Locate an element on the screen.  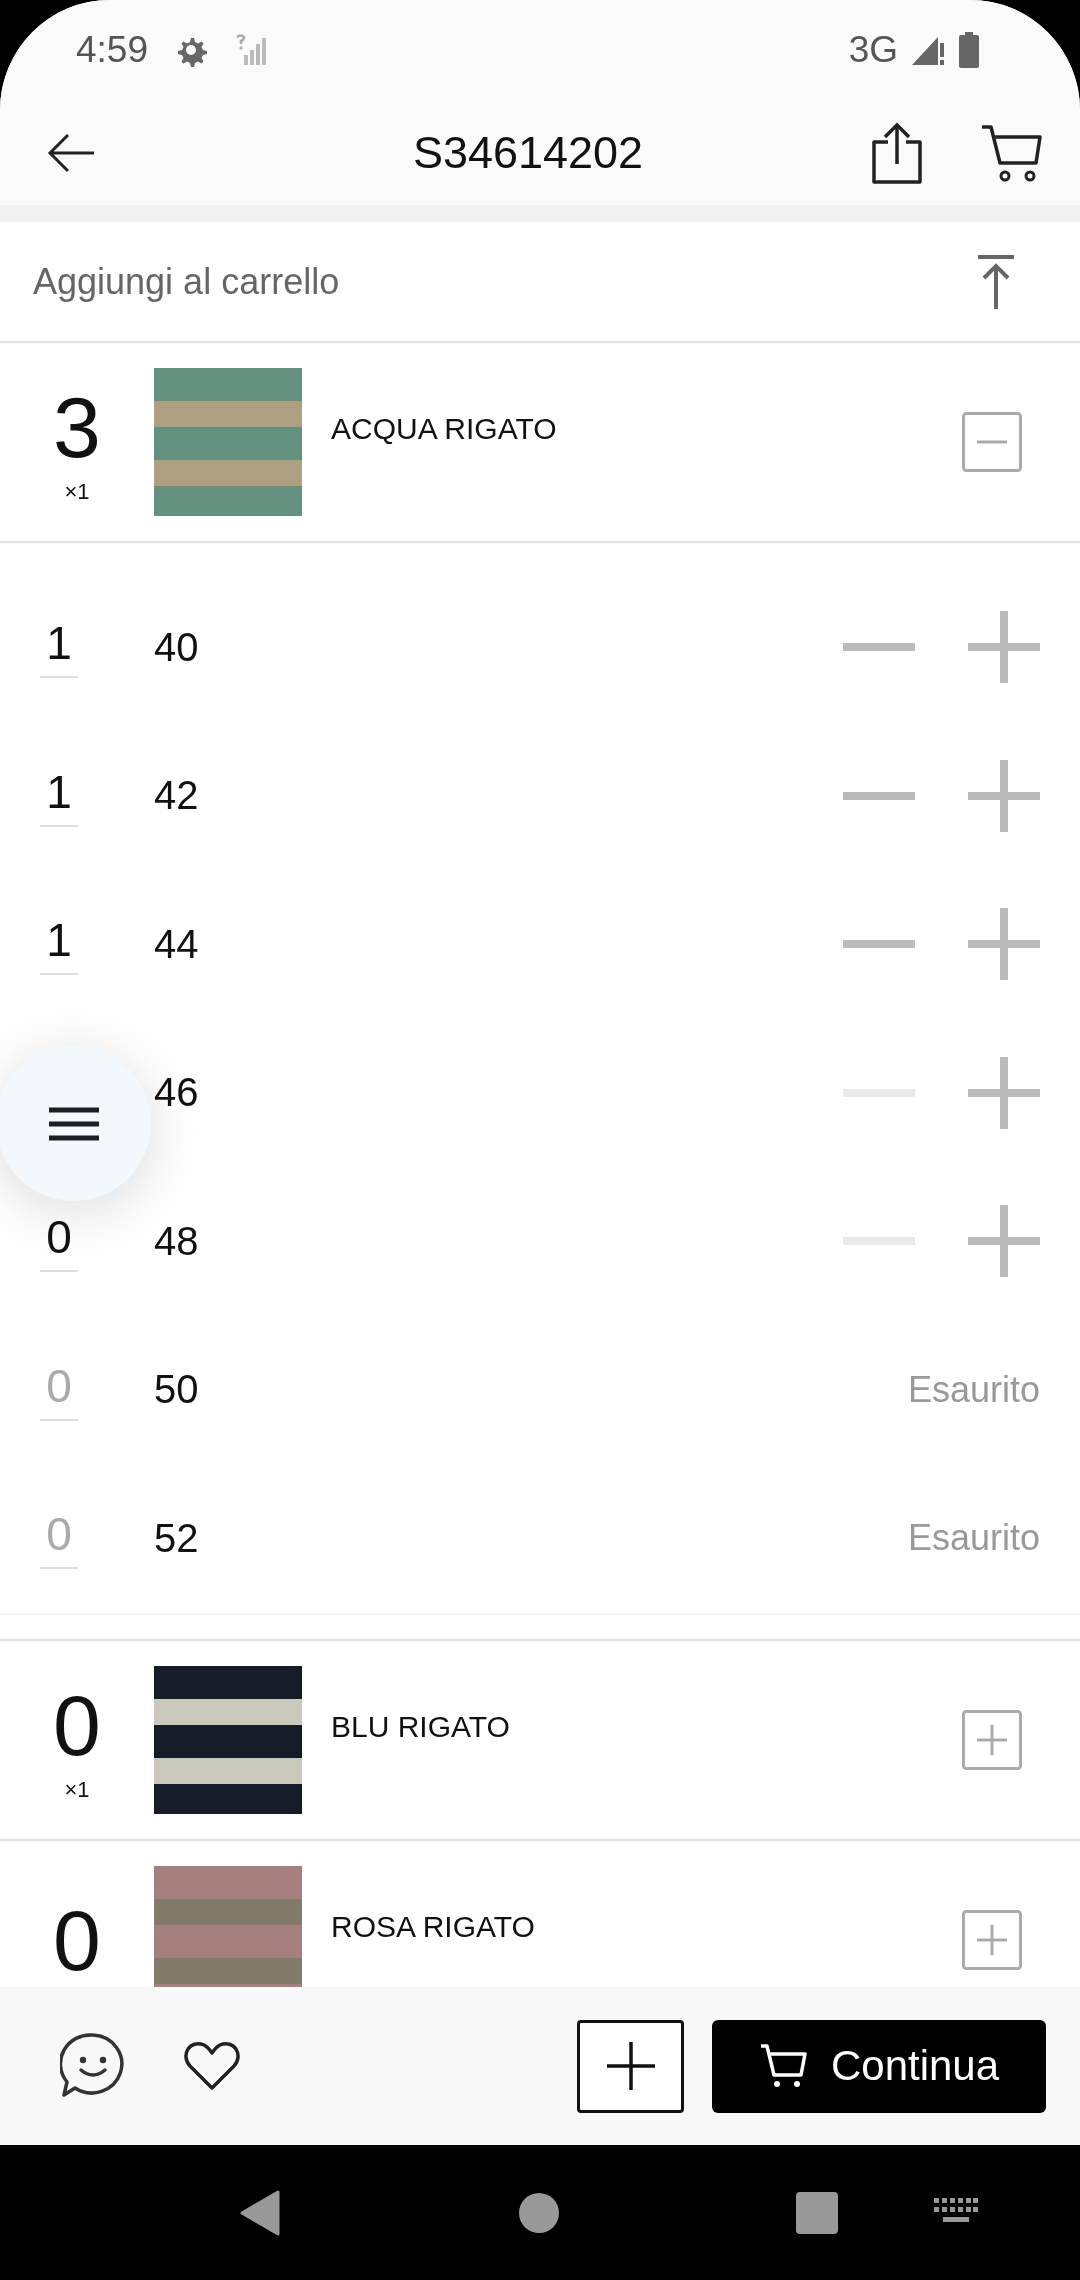
page-title: S34614202 is located at coordinates (528, 152).